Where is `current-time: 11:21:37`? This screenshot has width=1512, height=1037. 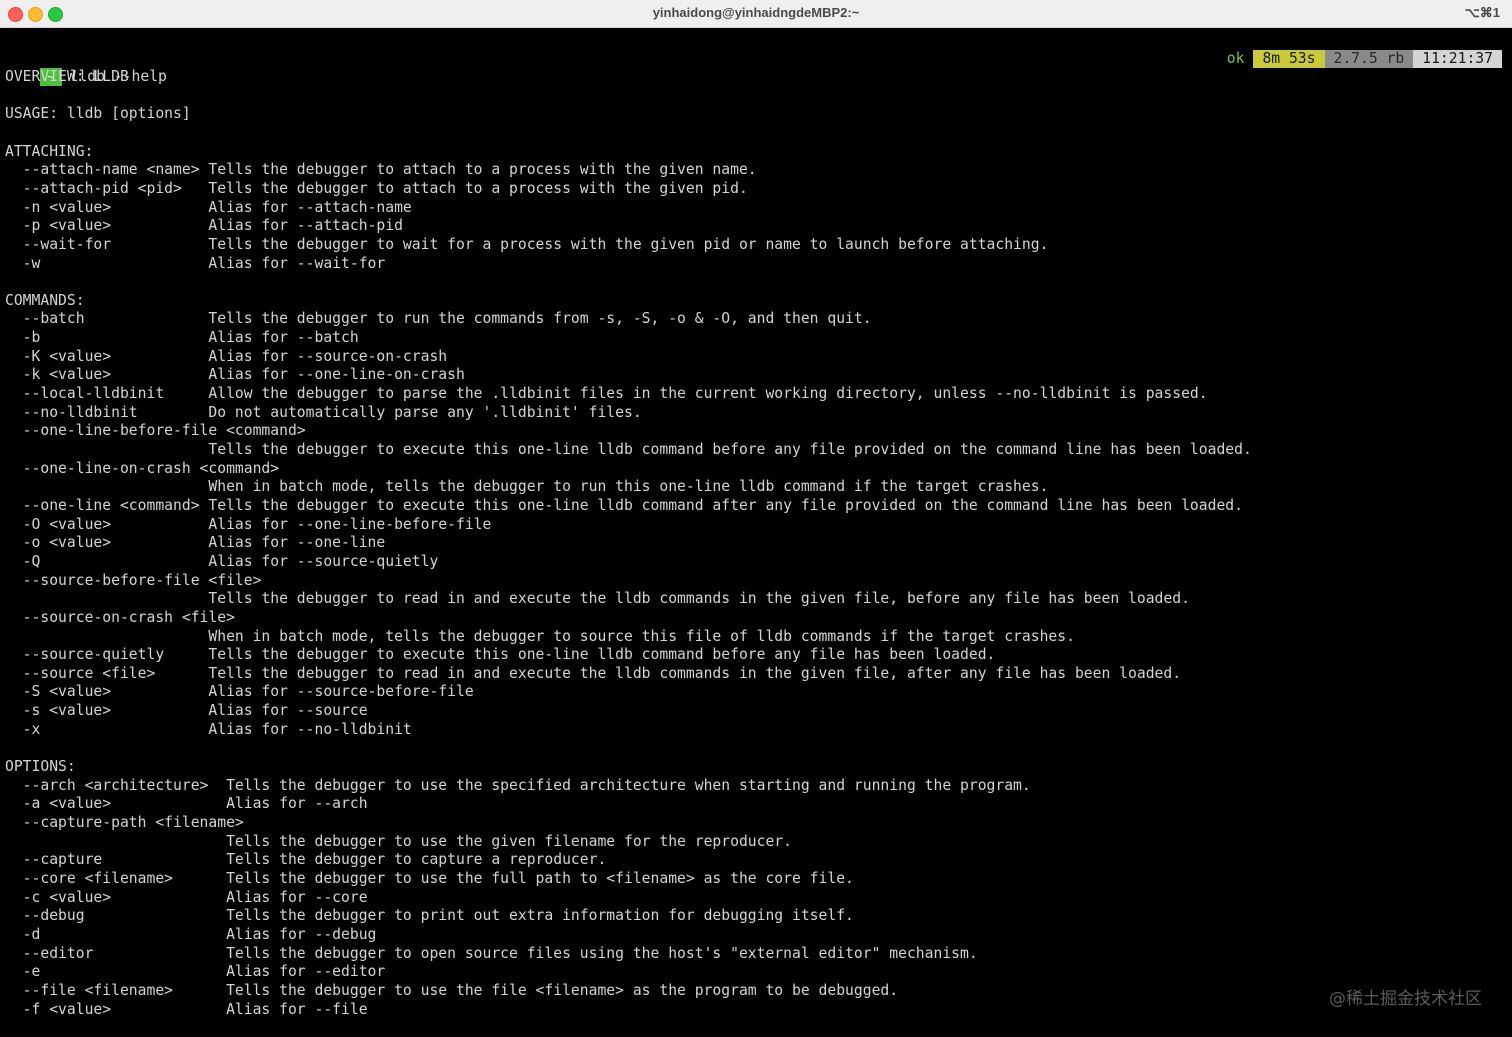
current-time: 11:21:37 is located at coordinates (1457, 59).